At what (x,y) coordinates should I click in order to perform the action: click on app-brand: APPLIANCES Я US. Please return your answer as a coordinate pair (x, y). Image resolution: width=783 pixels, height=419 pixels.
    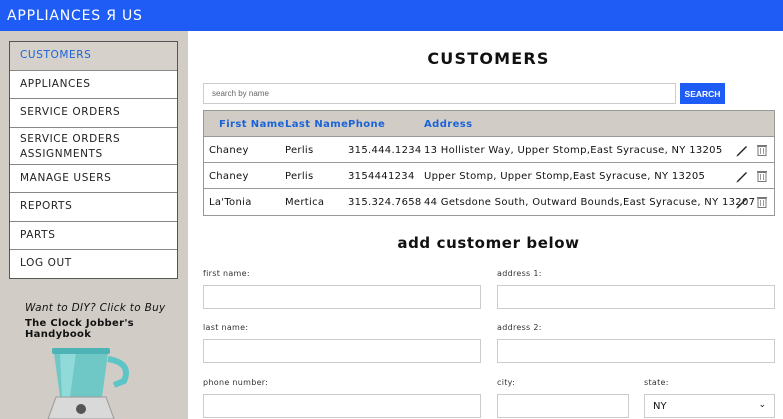
    Looking at the image, I should click on (75, 16).